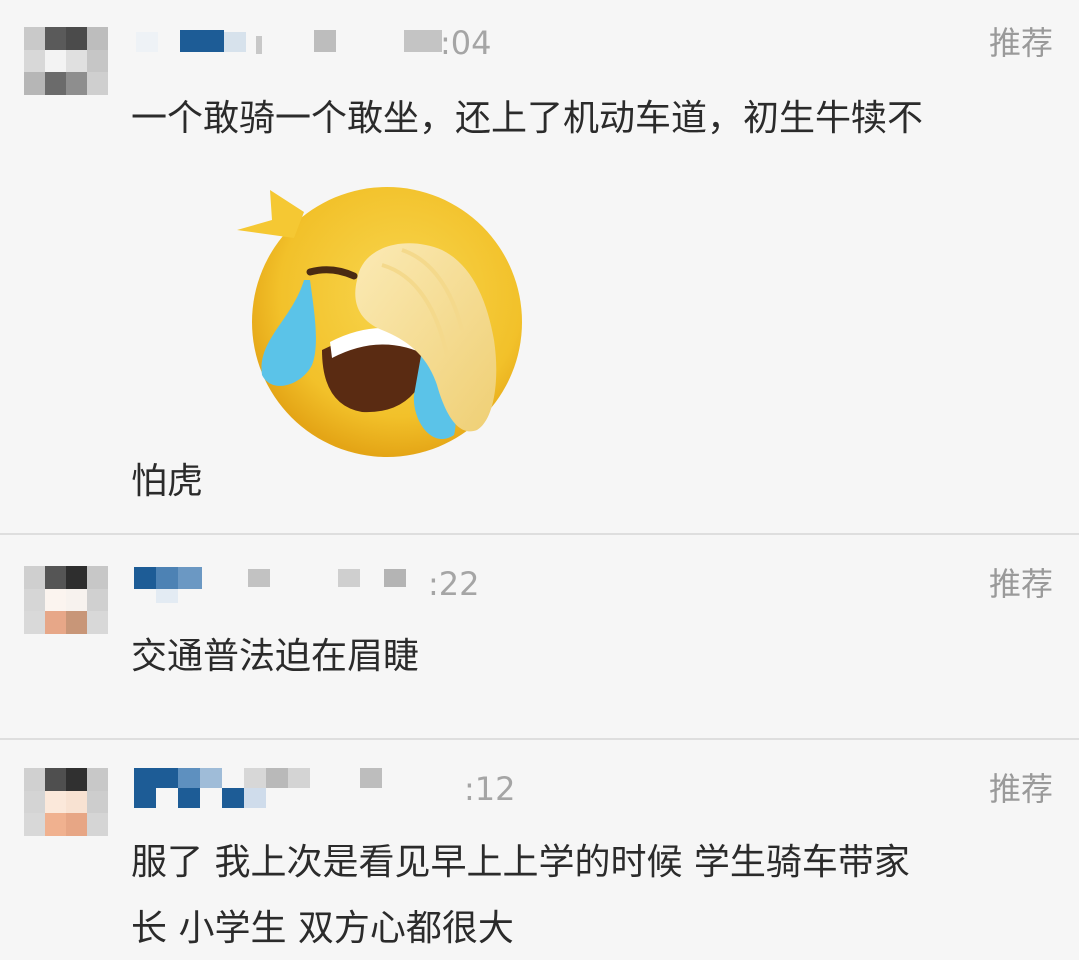 This screenshot has width=1079, height=960. Describe the element at coordinates (322, 928) in the screenshot. I see `comment-text-continued: 长 小学生 双方心都很大` at that location.